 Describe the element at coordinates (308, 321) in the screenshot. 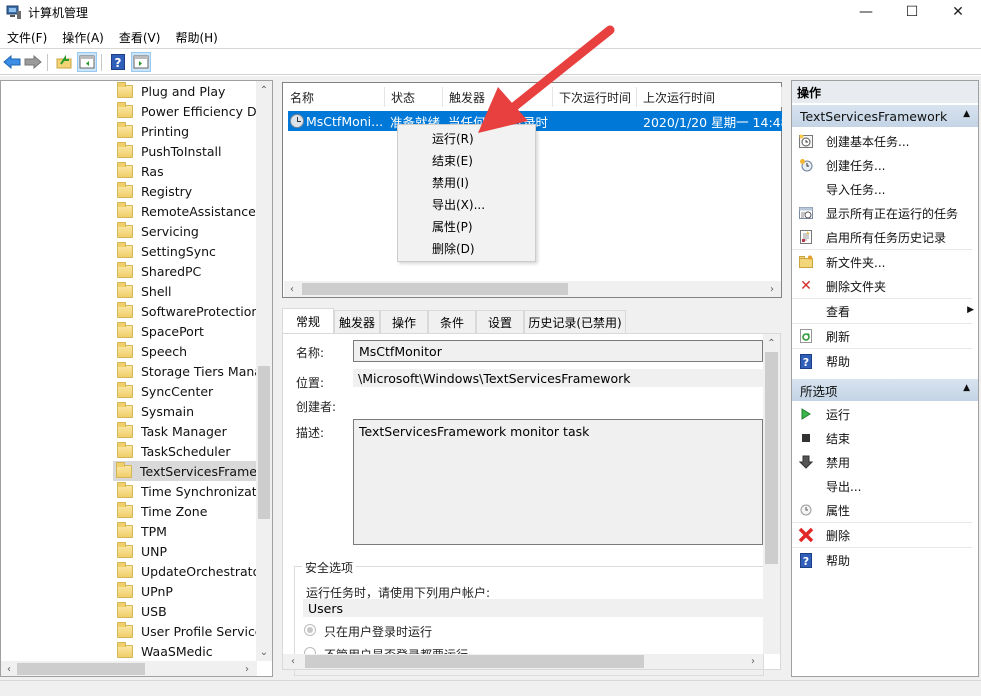

I see `tab-general: 常规` at that location.